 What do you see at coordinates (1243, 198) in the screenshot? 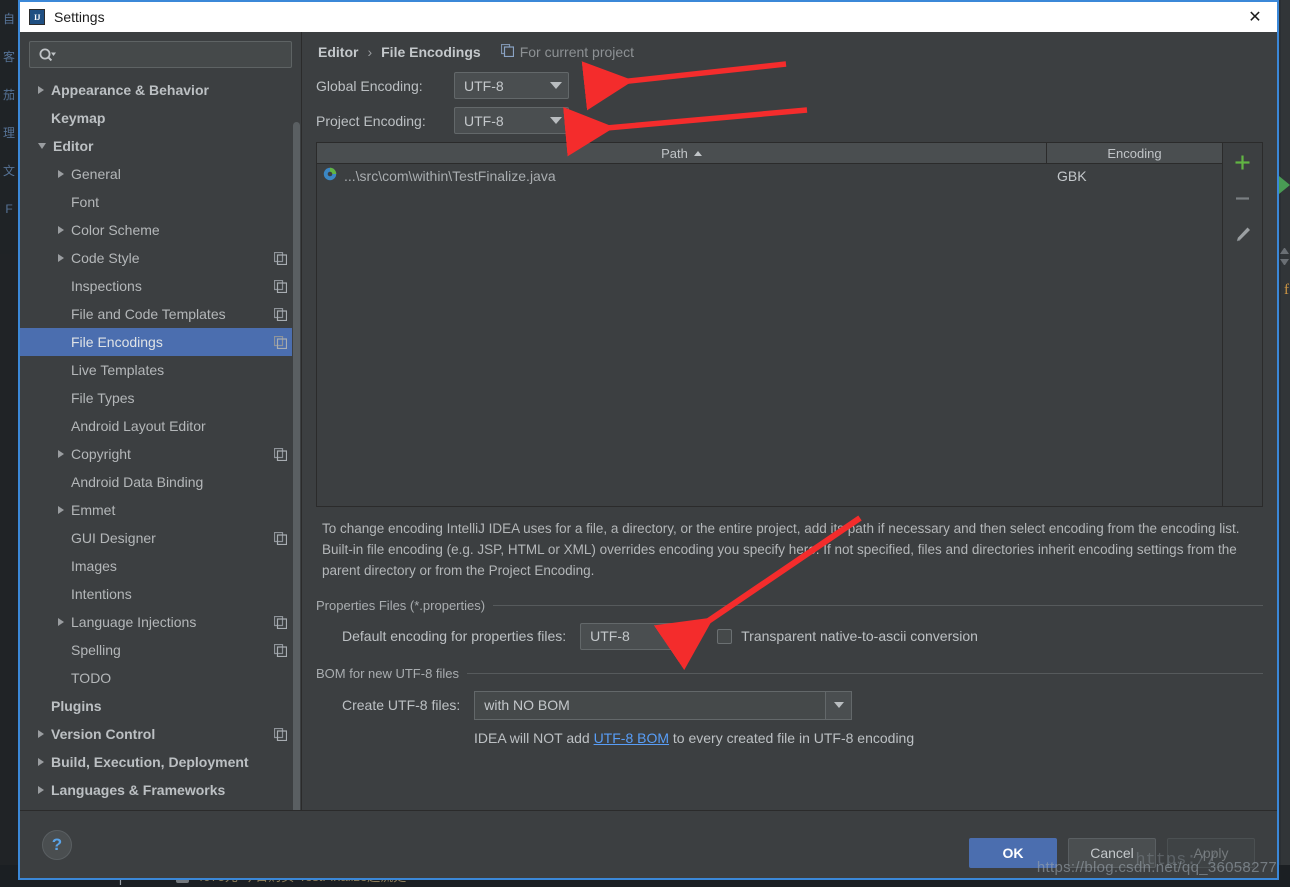
I see `remove-button` at bounding box center [1243, 198].